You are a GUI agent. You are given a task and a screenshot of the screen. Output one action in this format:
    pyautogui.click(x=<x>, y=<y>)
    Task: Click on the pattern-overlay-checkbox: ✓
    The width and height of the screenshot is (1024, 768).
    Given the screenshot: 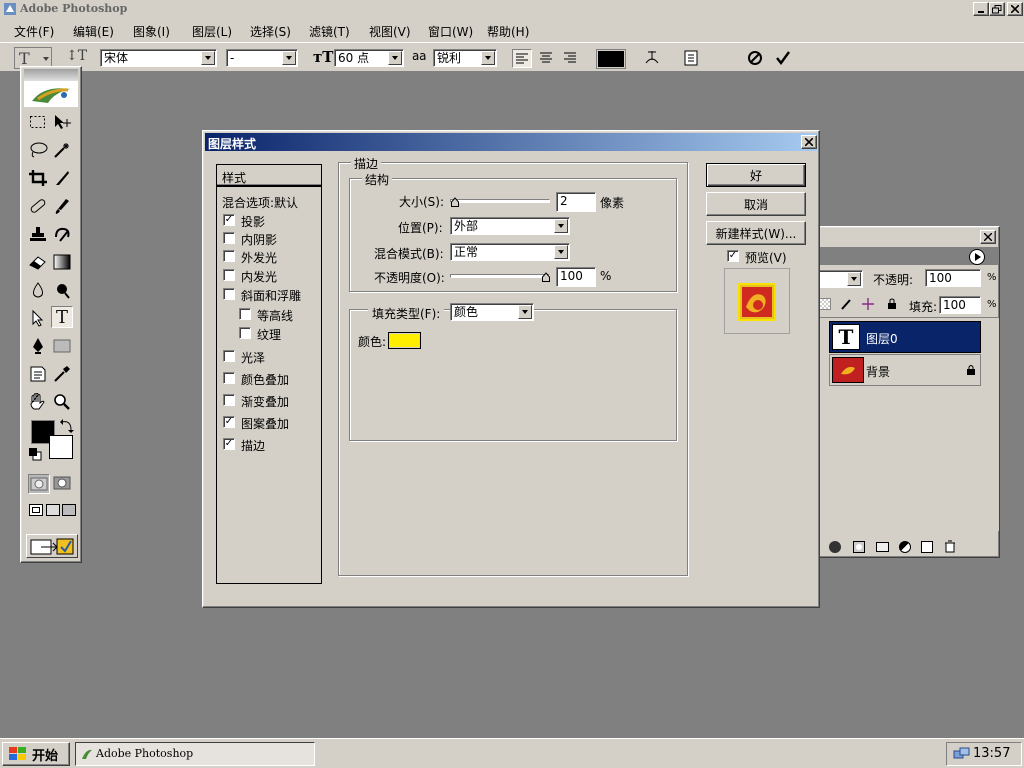 What is the action you would take?
    pyautogui.click(x=229, y=422)
    